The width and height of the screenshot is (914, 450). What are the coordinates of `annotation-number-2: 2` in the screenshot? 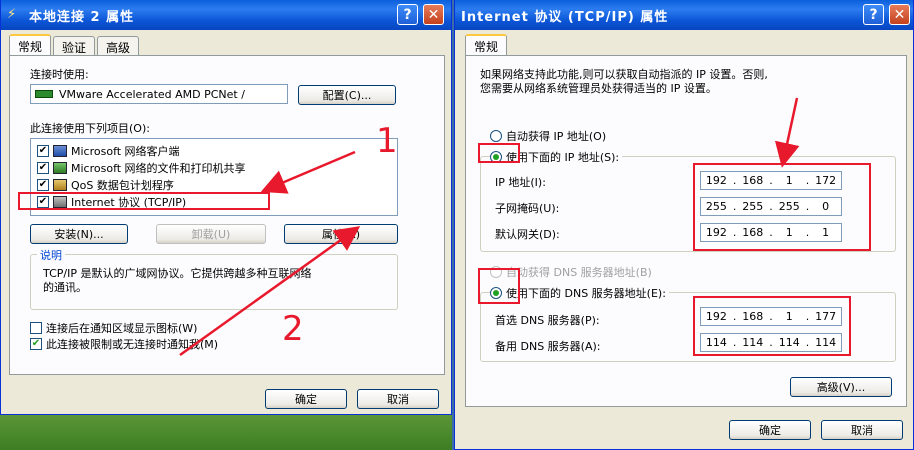 It's located at (293, 329).